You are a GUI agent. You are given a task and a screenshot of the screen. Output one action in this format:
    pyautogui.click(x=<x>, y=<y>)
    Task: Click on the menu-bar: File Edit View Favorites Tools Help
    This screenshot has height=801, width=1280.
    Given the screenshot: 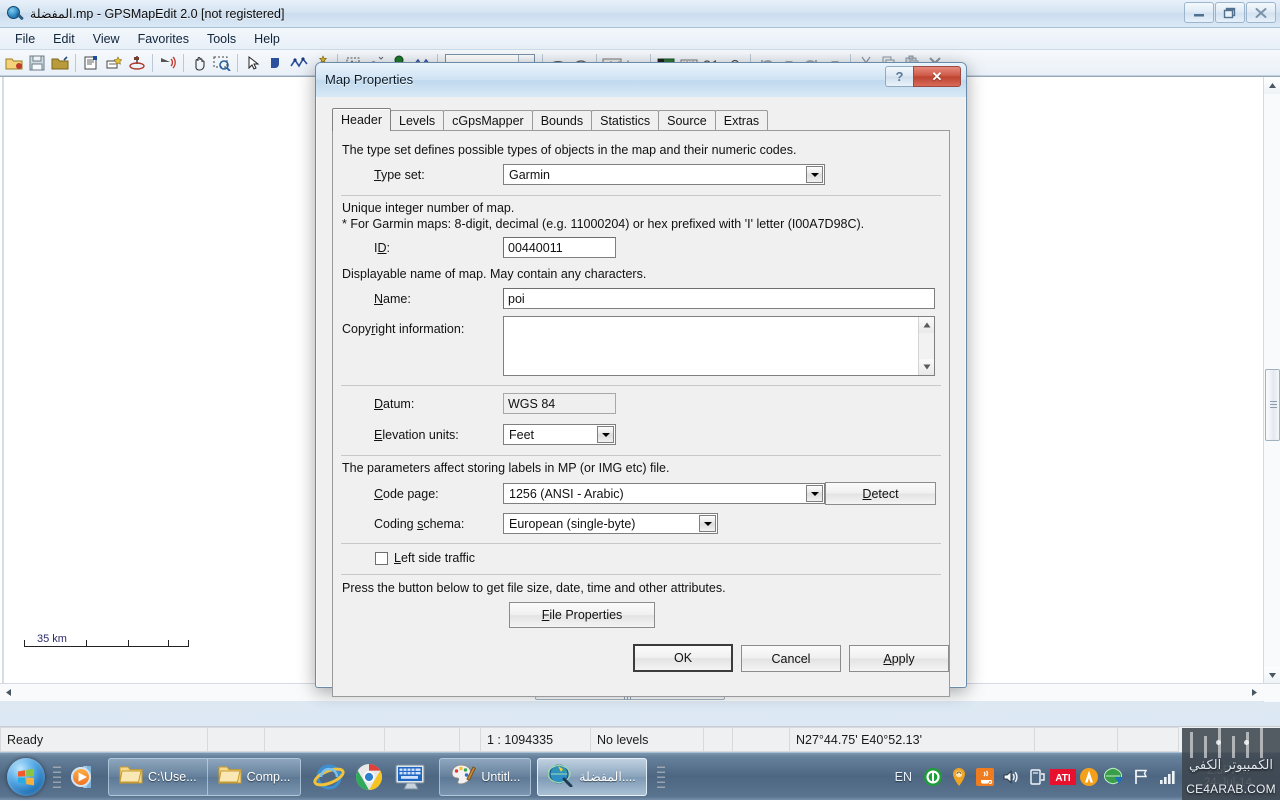 What is the action you would take?
    pyautogui.click(x=640, y=39)
    